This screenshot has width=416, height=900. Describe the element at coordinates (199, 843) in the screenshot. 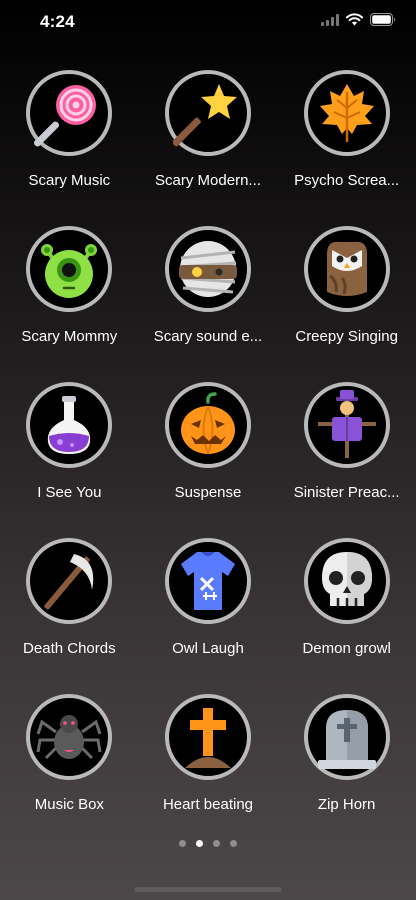

I see `page-dot-current` at that location.